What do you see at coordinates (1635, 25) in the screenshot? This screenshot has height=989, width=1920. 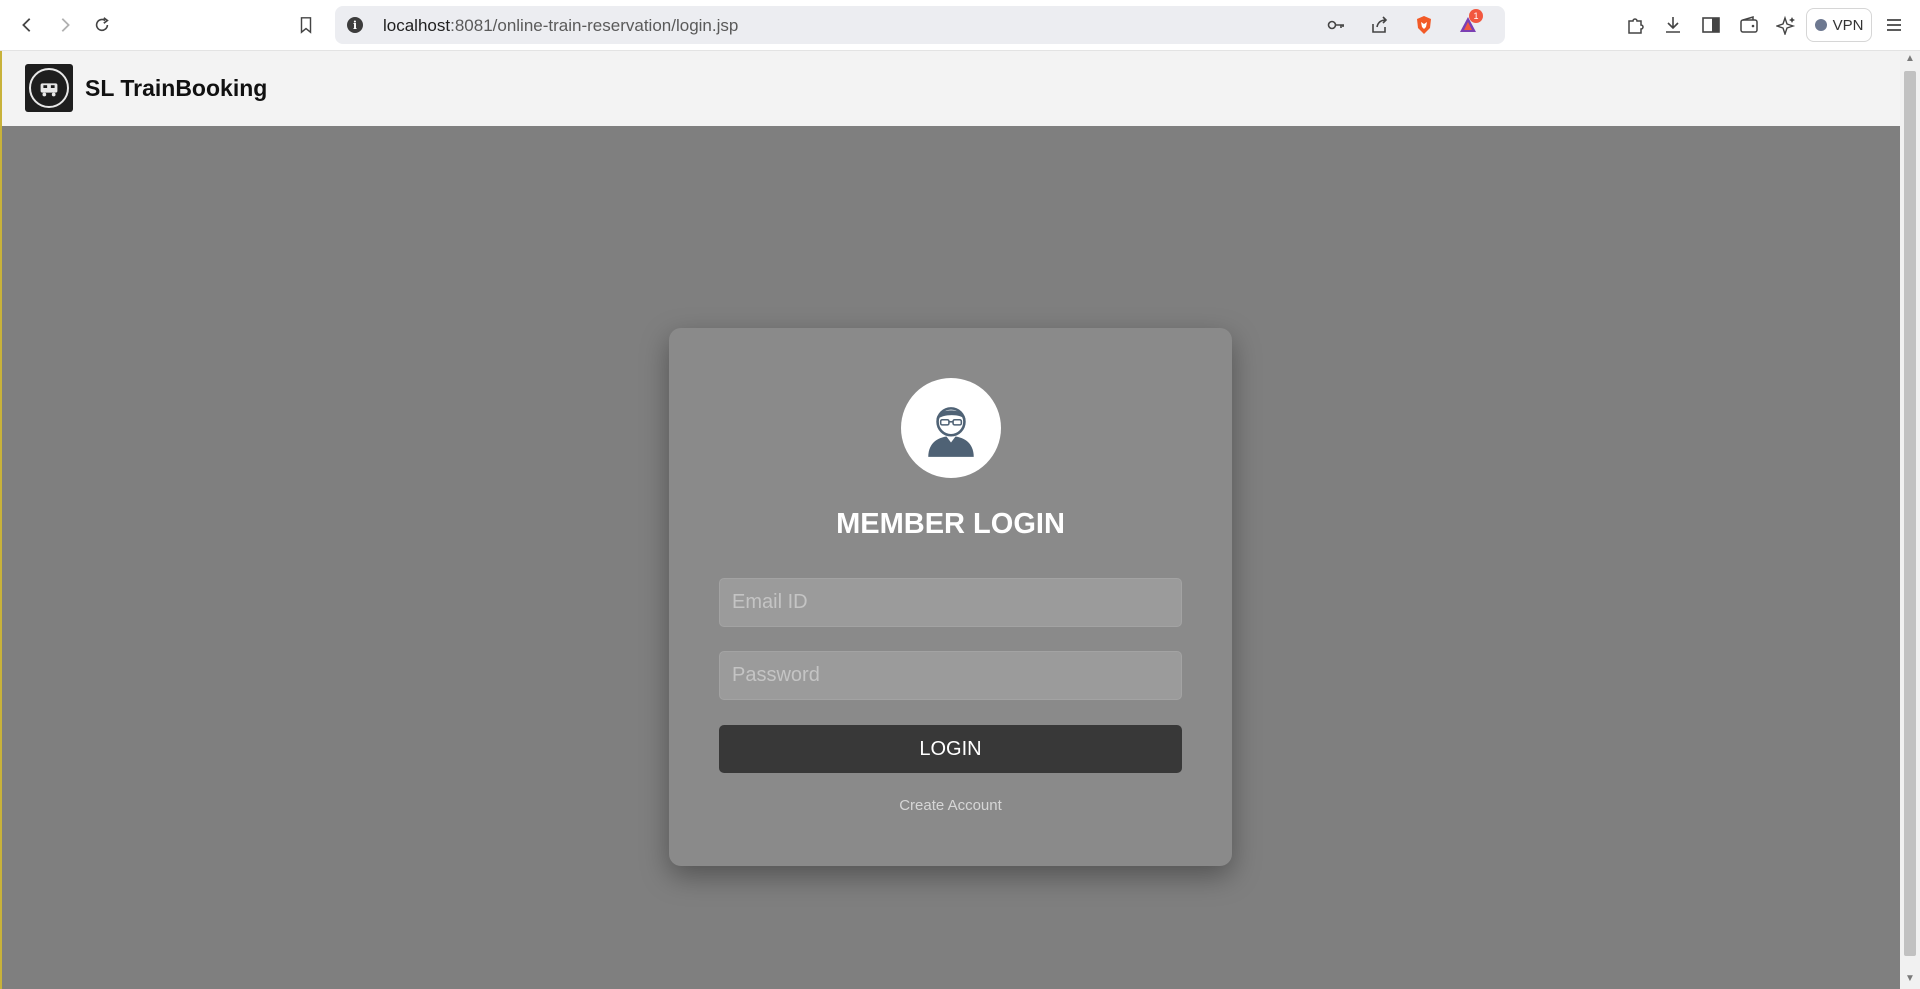 I see `extensions-icon` at bounding box center [1635, 25].